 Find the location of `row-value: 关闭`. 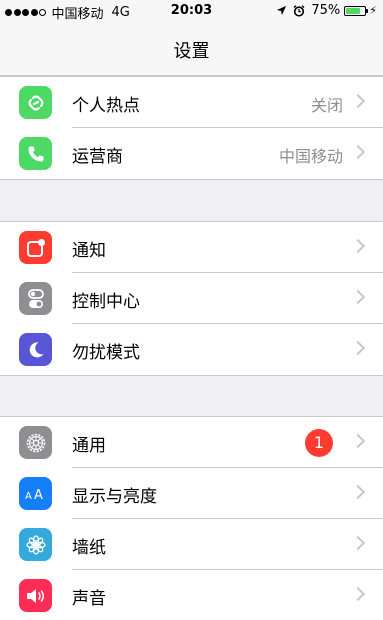

row-value: 关闭 is located at coordinates (326, 105).